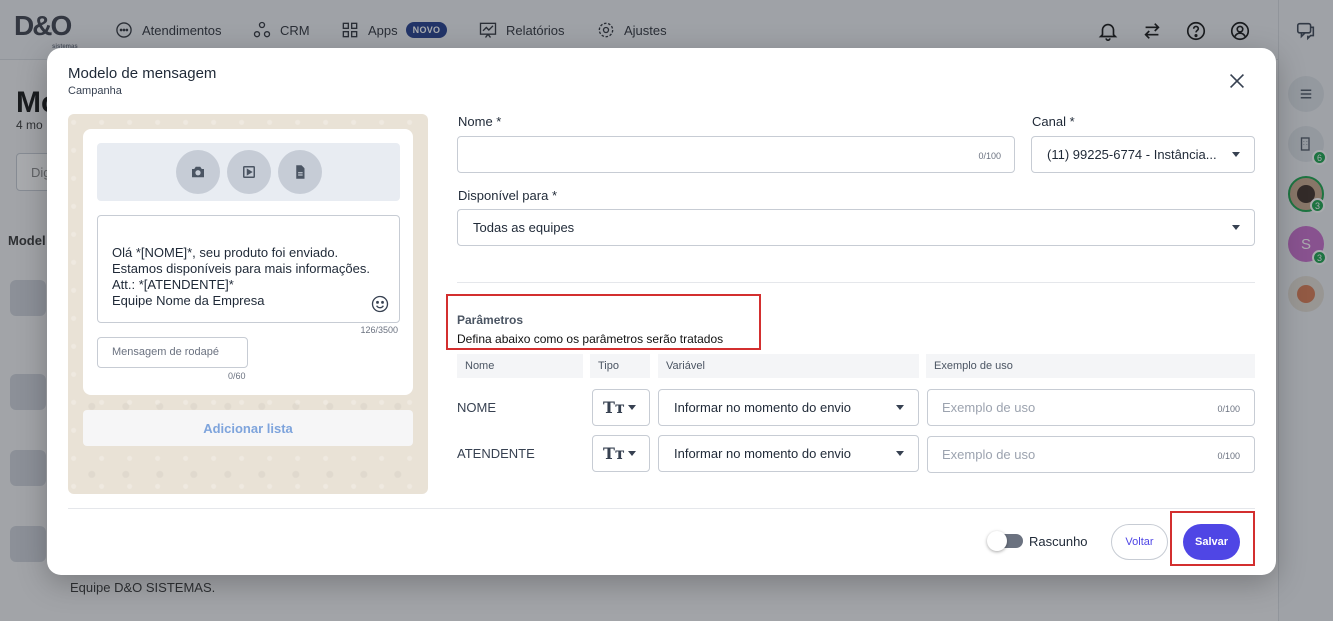 The height and width of the screenshot is (621, 1333). I want to click on header-name: Nome, so click(520, 366).